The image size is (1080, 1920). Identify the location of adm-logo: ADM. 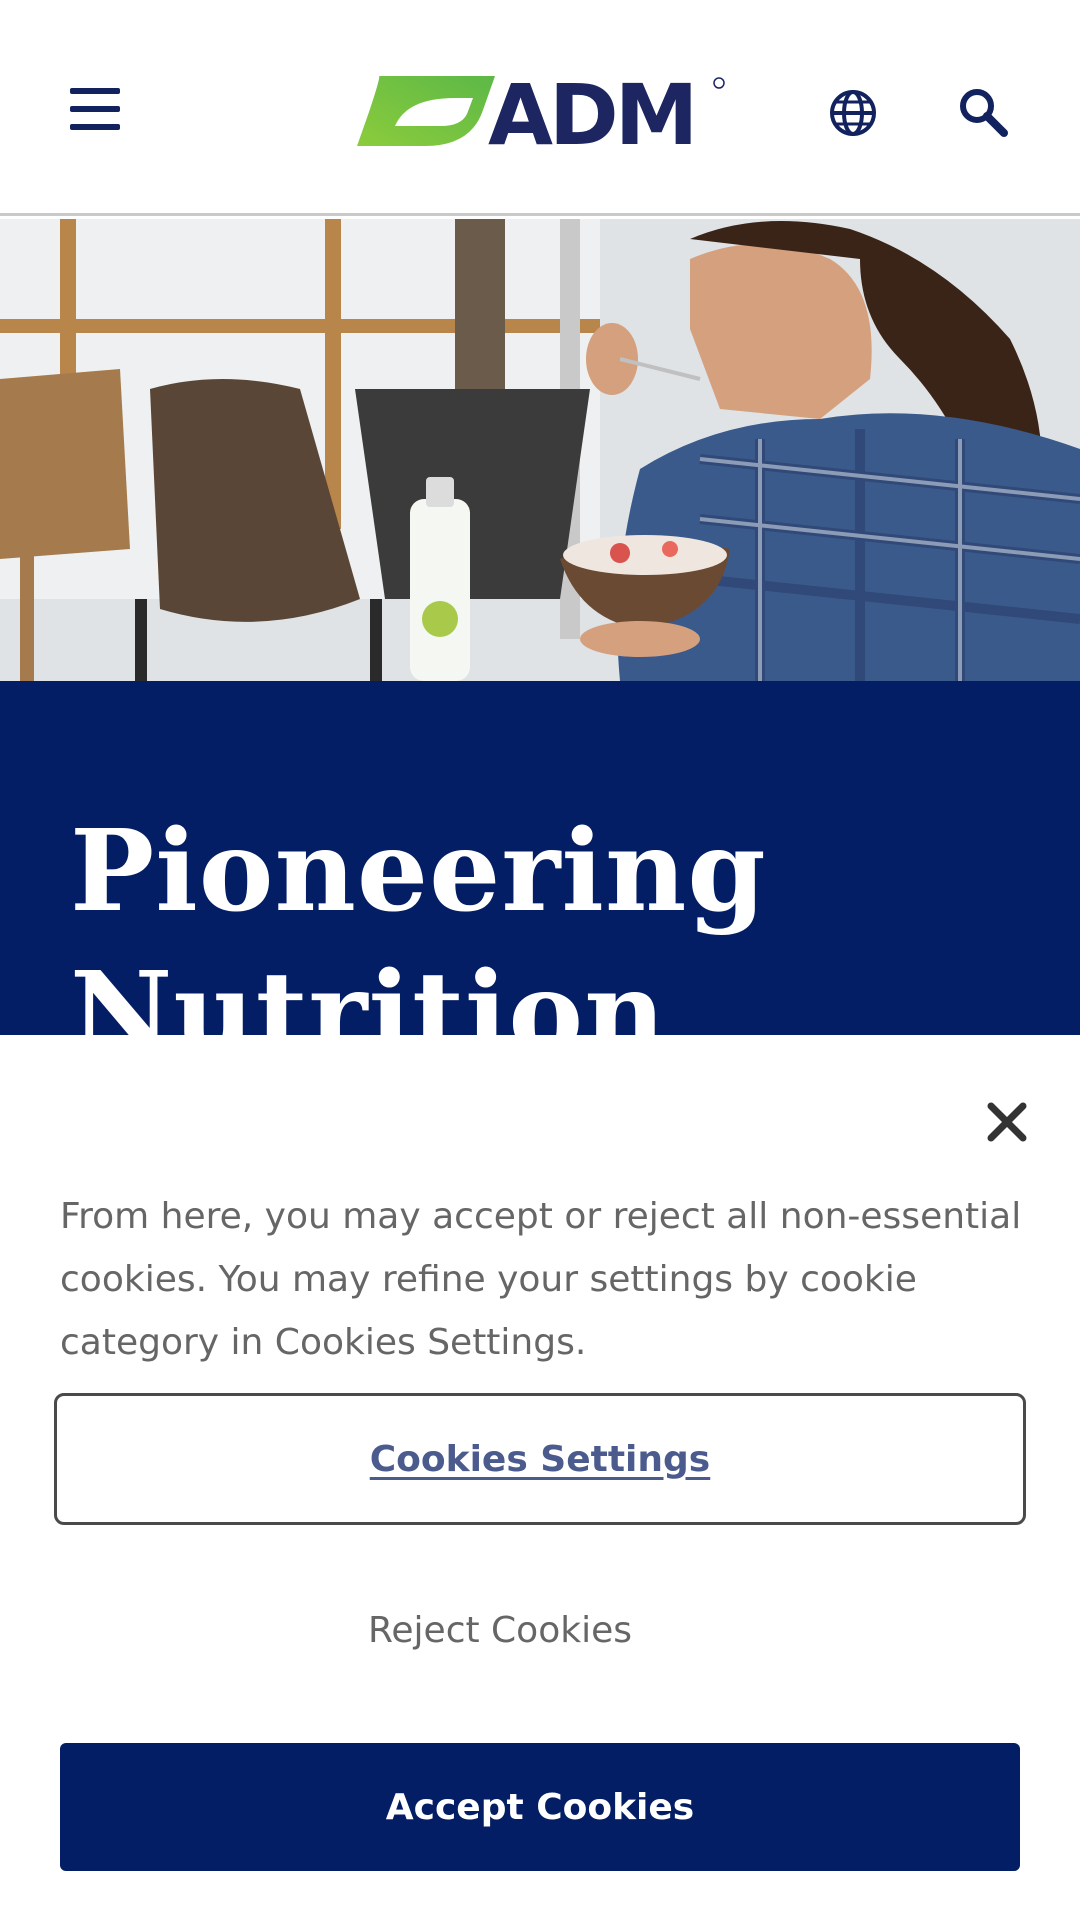
(541, 112).